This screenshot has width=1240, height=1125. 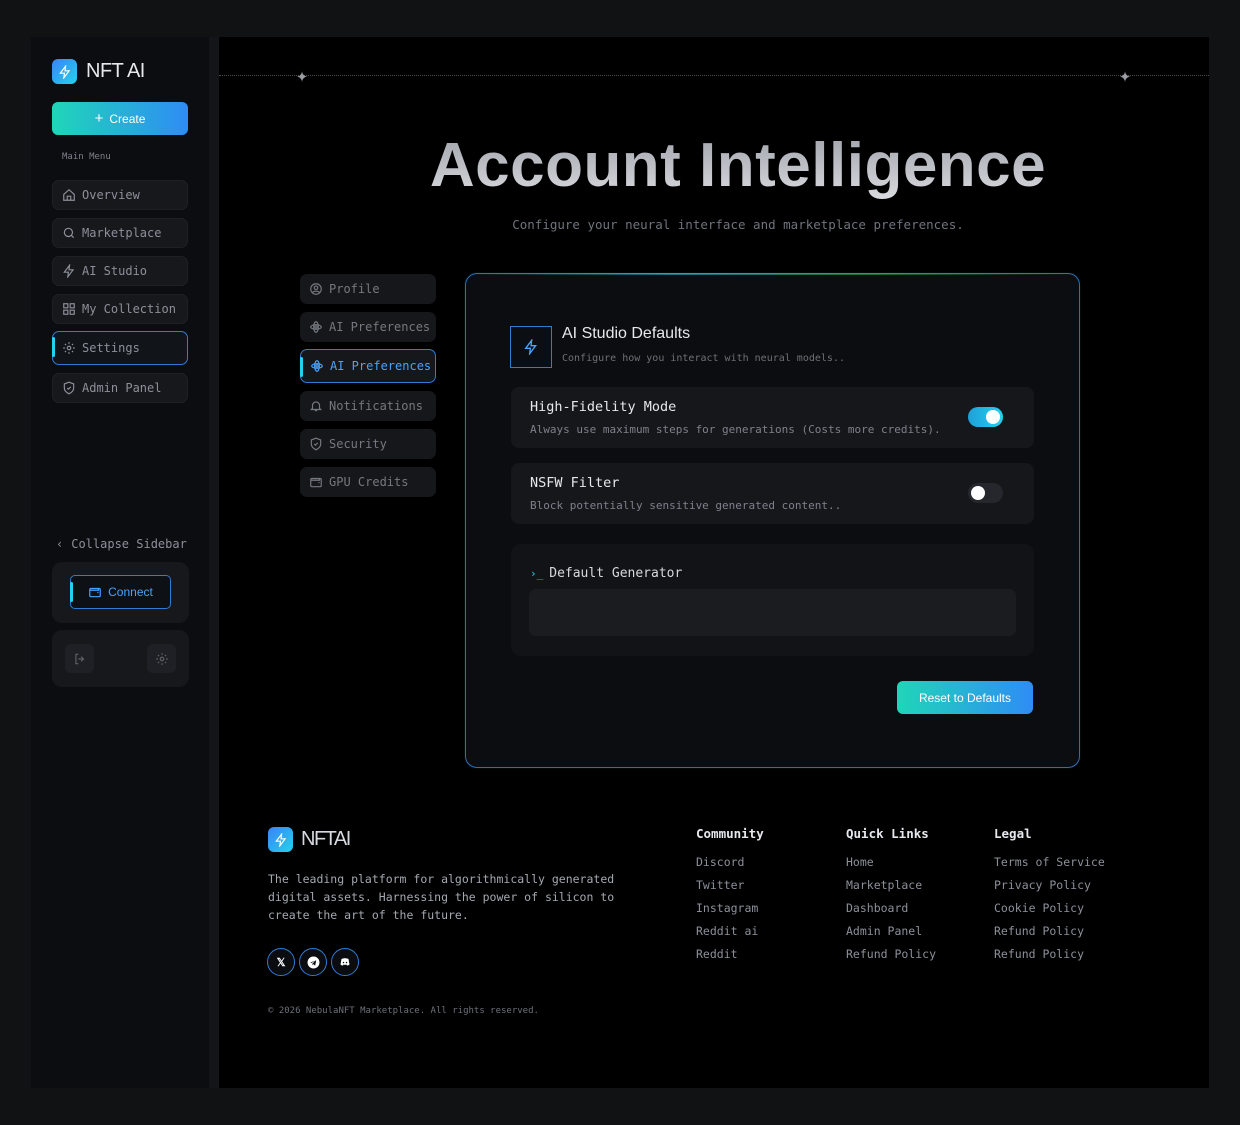 I want to click on panel-title: AI Studio Defaults, so click(x=626, y=333).